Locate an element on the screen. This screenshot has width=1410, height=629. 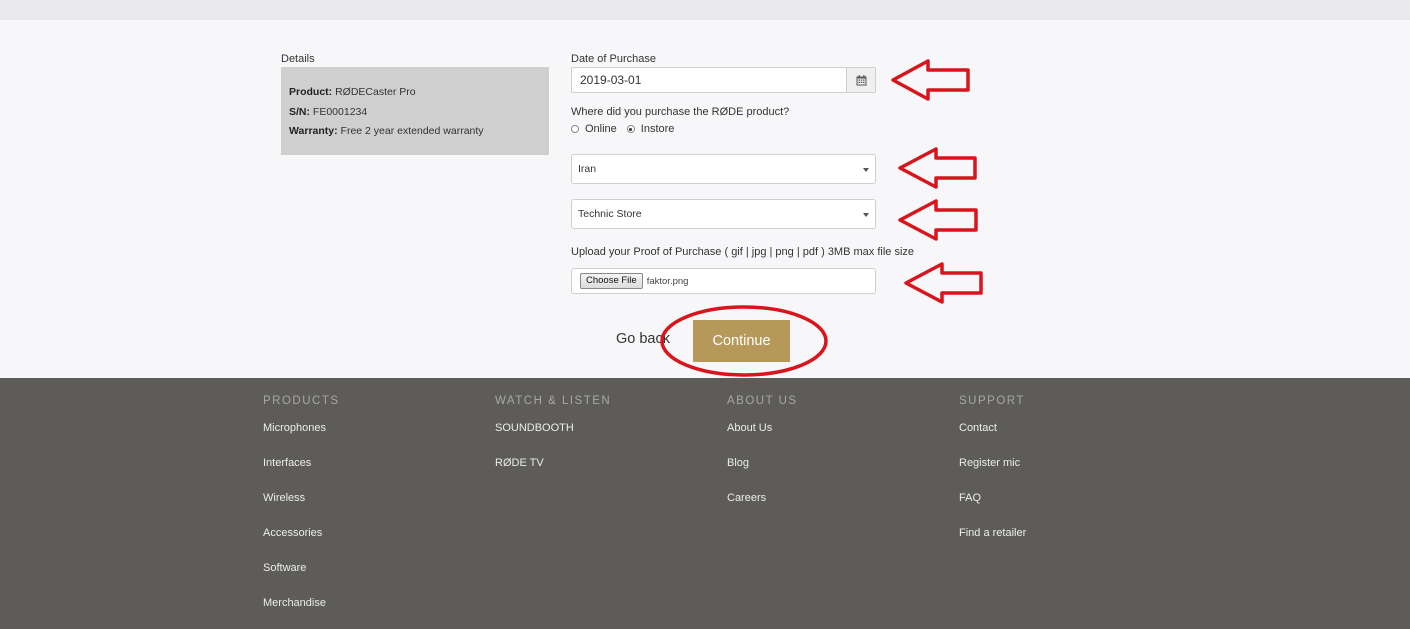
footer-link-faq: FAQ is located at coordinates (970, 498).